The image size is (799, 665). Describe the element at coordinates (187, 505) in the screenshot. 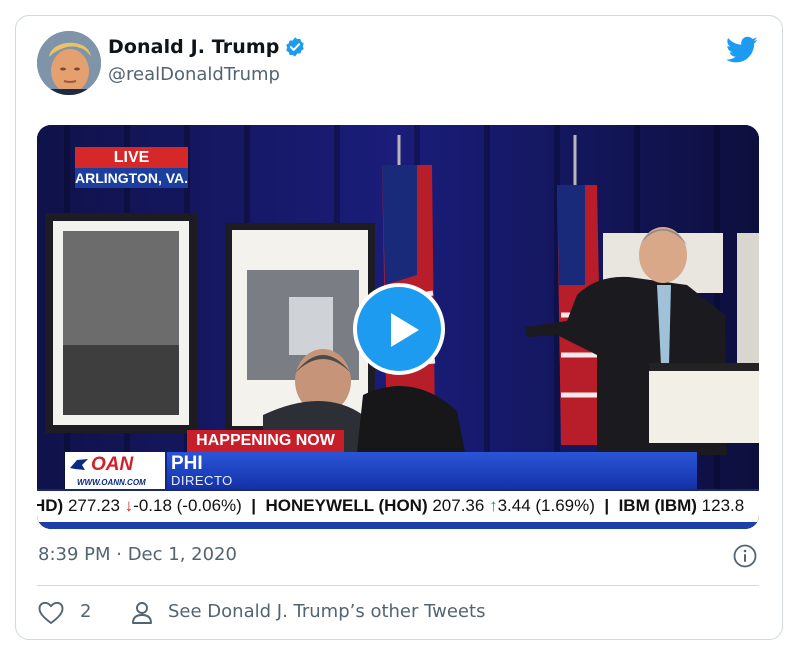

I see `ticker-change: -0.18 (-0.06%)` at that location.